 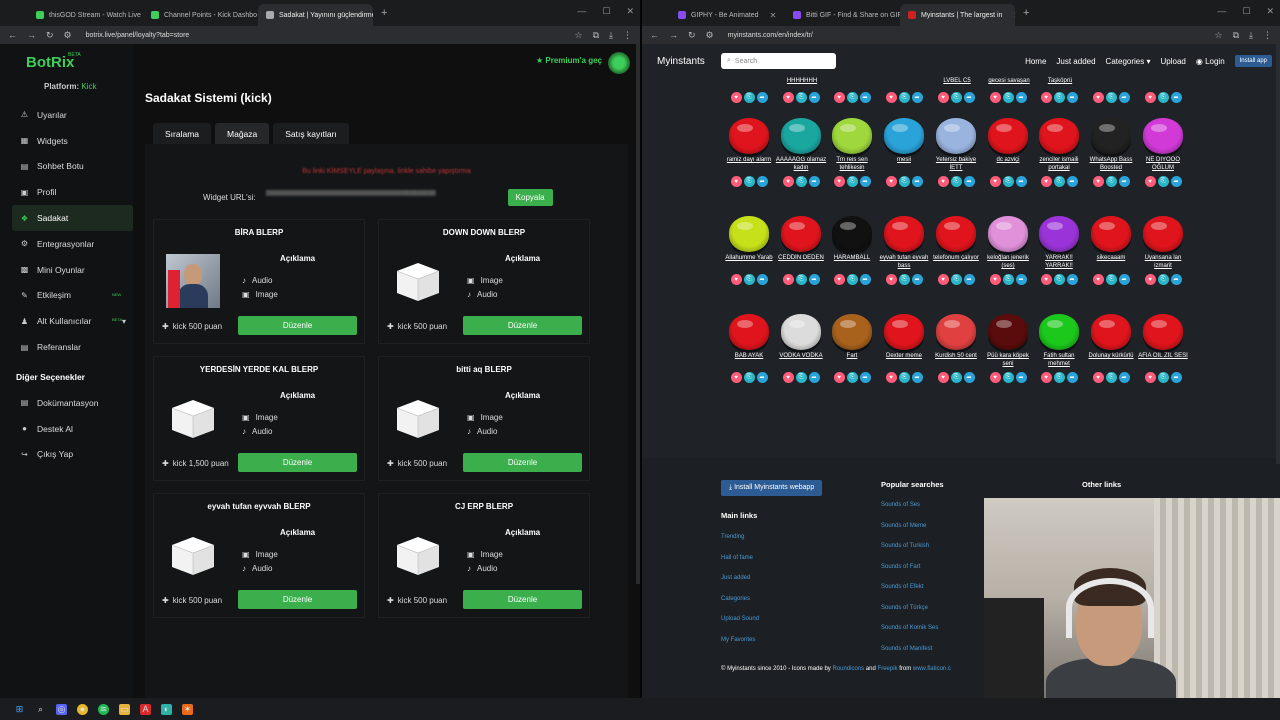 What do you see at coordinates (1111, 165) in the screenshot?
I see `instant-name: WhatsApp Bass Boosted` at bounding box center [1111, 165].